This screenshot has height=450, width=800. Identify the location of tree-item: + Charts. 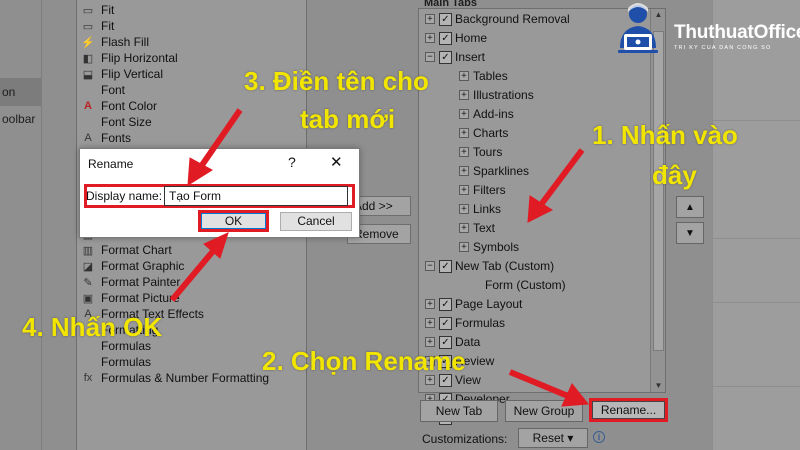
(483, 133).